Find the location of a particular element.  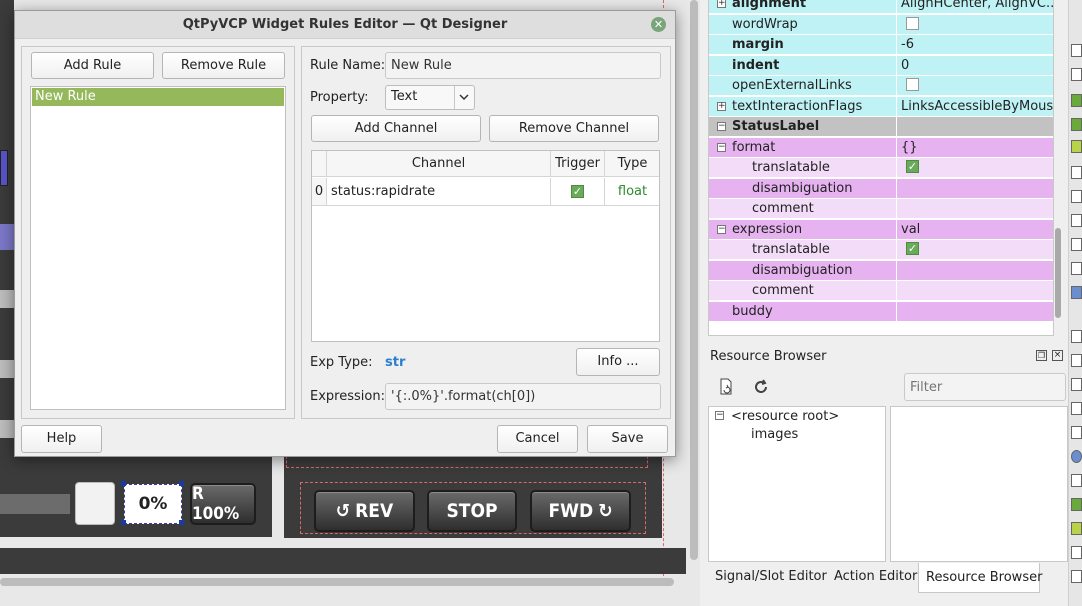

help-button: Help is located at coordinates (61, 439).